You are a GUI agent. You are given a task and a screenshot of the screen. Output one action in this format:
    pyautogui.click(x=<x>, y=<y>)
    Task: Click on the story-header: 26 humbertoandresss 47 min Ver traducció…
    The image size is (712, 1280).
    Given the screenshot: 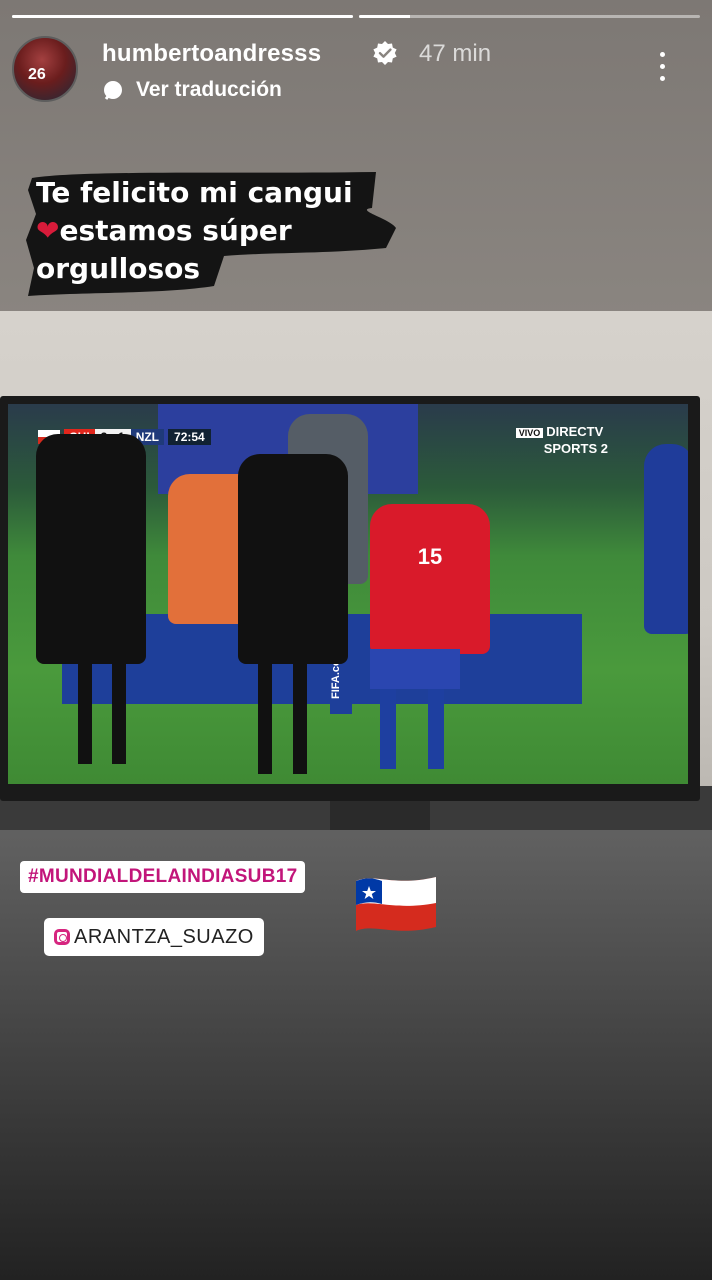 What is the action you would take?
    pyautogui.click(x=356, y=71)
    